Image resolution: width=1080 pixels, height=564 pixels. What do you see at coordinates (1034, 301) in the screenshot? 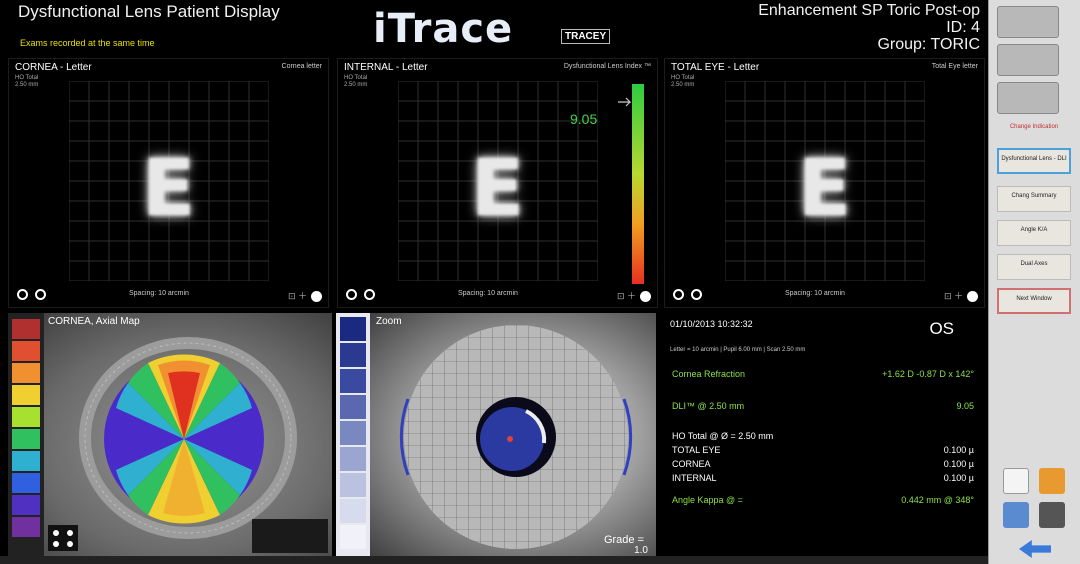
I see `next-window-button: Next Window` at bounding box center [1034, 301].